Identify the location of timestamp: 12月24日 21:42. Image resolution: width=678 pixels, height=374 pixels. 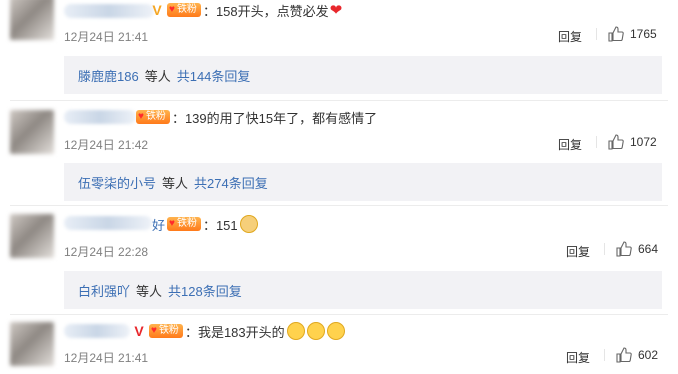
(106, 145).